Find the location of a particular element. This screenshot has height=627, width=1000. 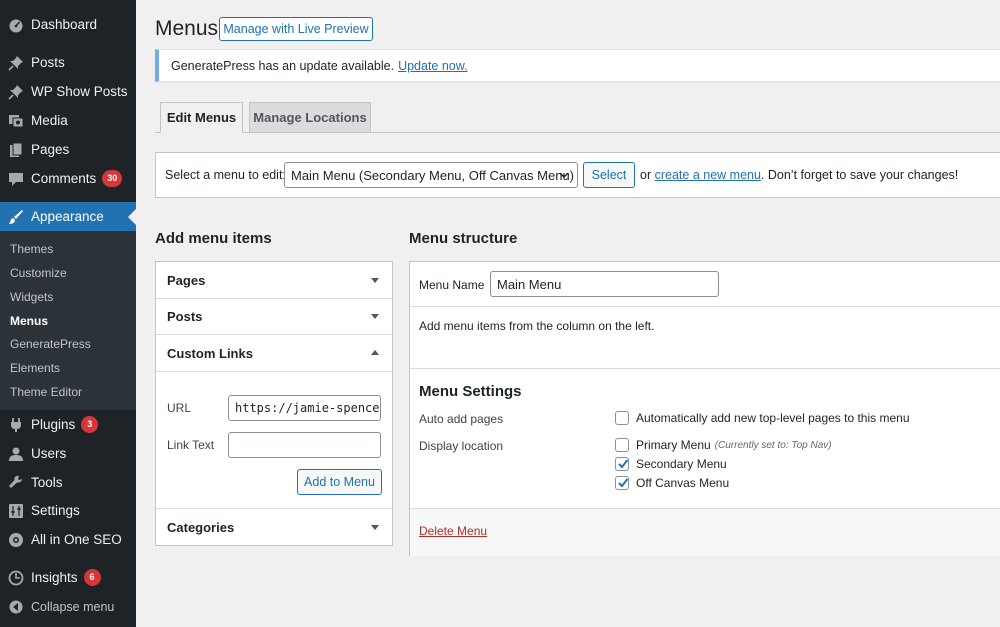

sidebar-item-posts: Posts is located at coordinates (68, 62).